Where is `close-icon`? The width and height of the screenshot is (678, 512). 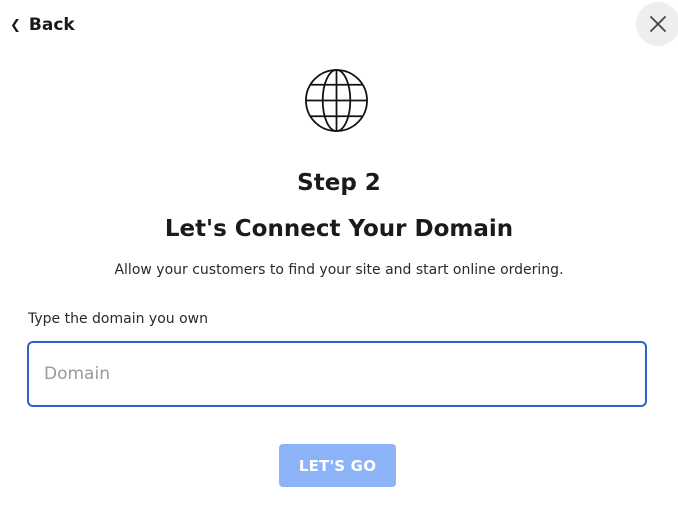
close-icon is located at coordinates (658, 24).